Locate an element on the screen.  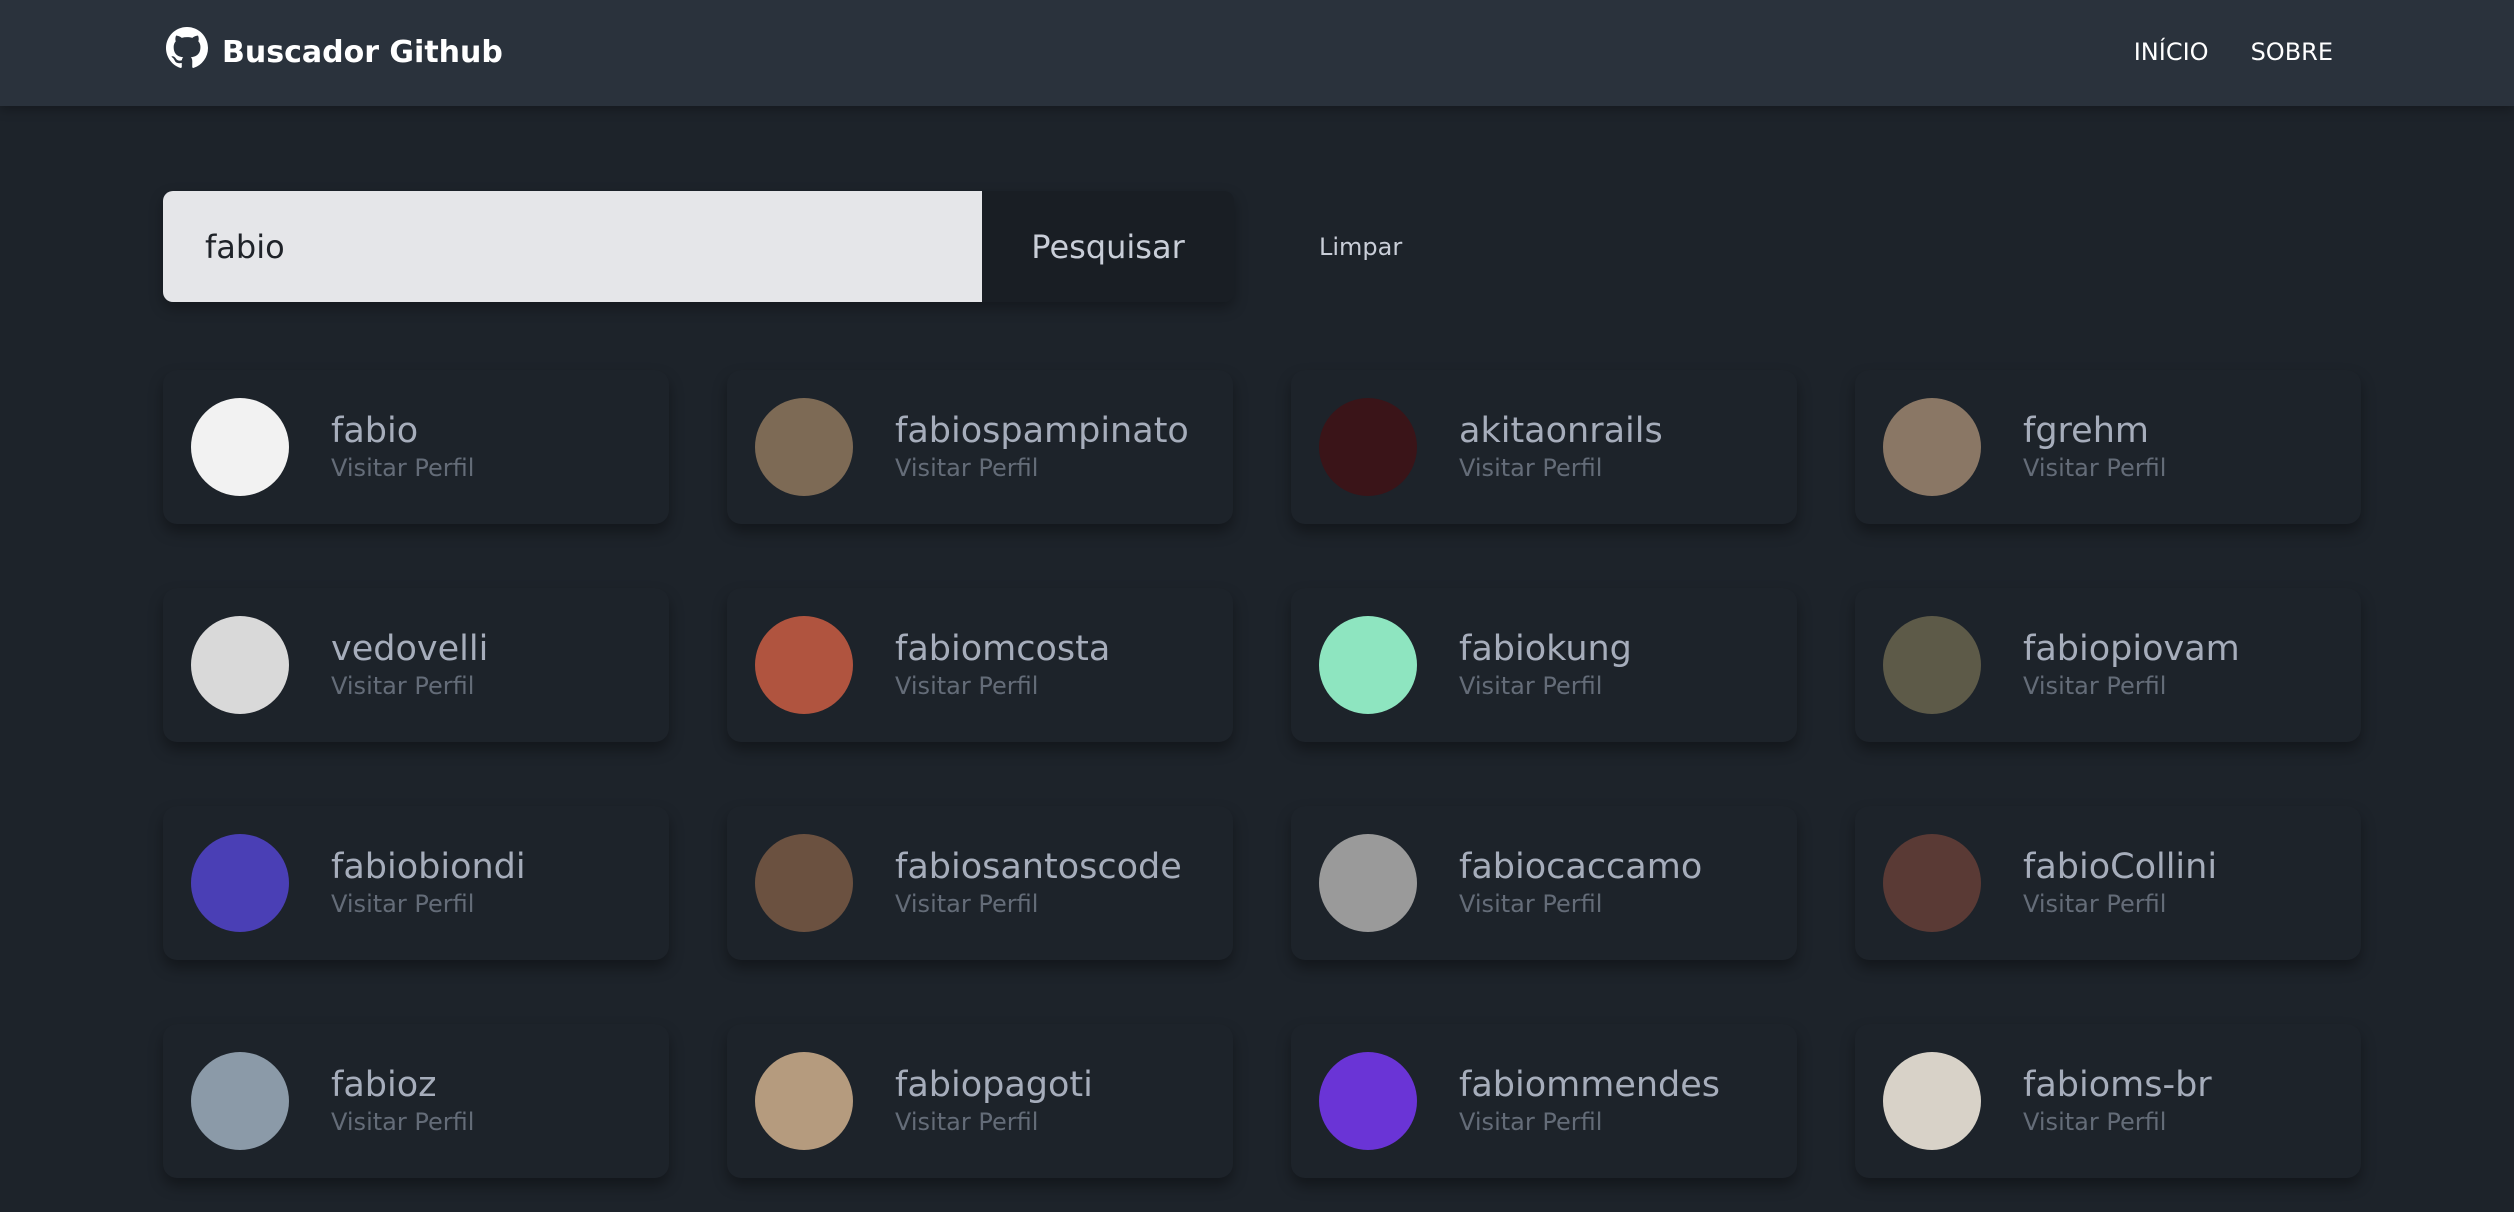
user-card: fabioms-br Visitar Perfil is located at coordinates (2108, 1101).